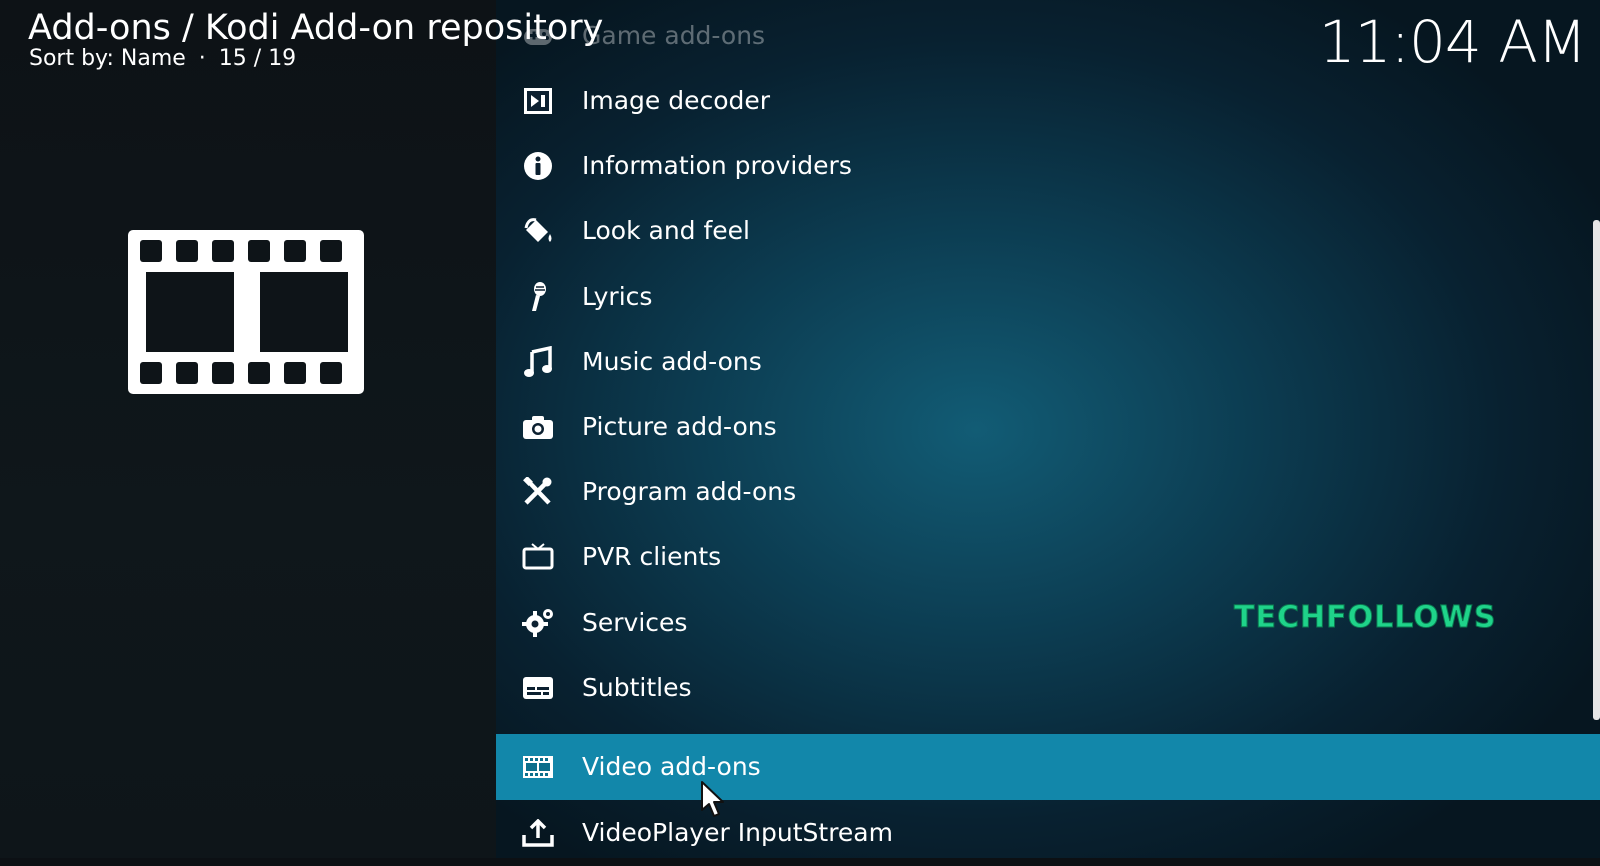  I want to click on film-thumbnail-icon, so click(246, 312).